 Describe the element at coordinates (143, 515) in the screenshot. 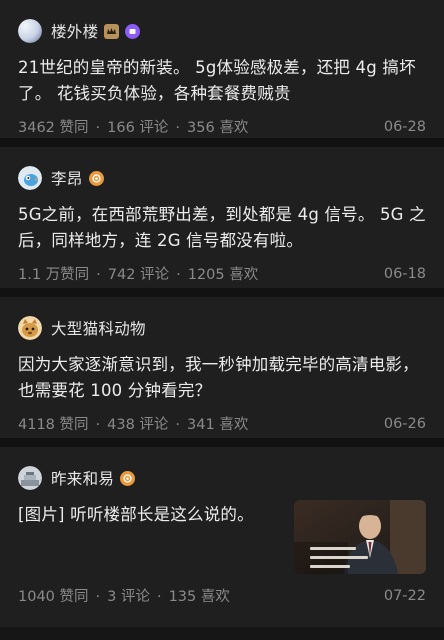

I see `answer-excerpt: [图片] 听听楼部长是这么说的。` at that location.